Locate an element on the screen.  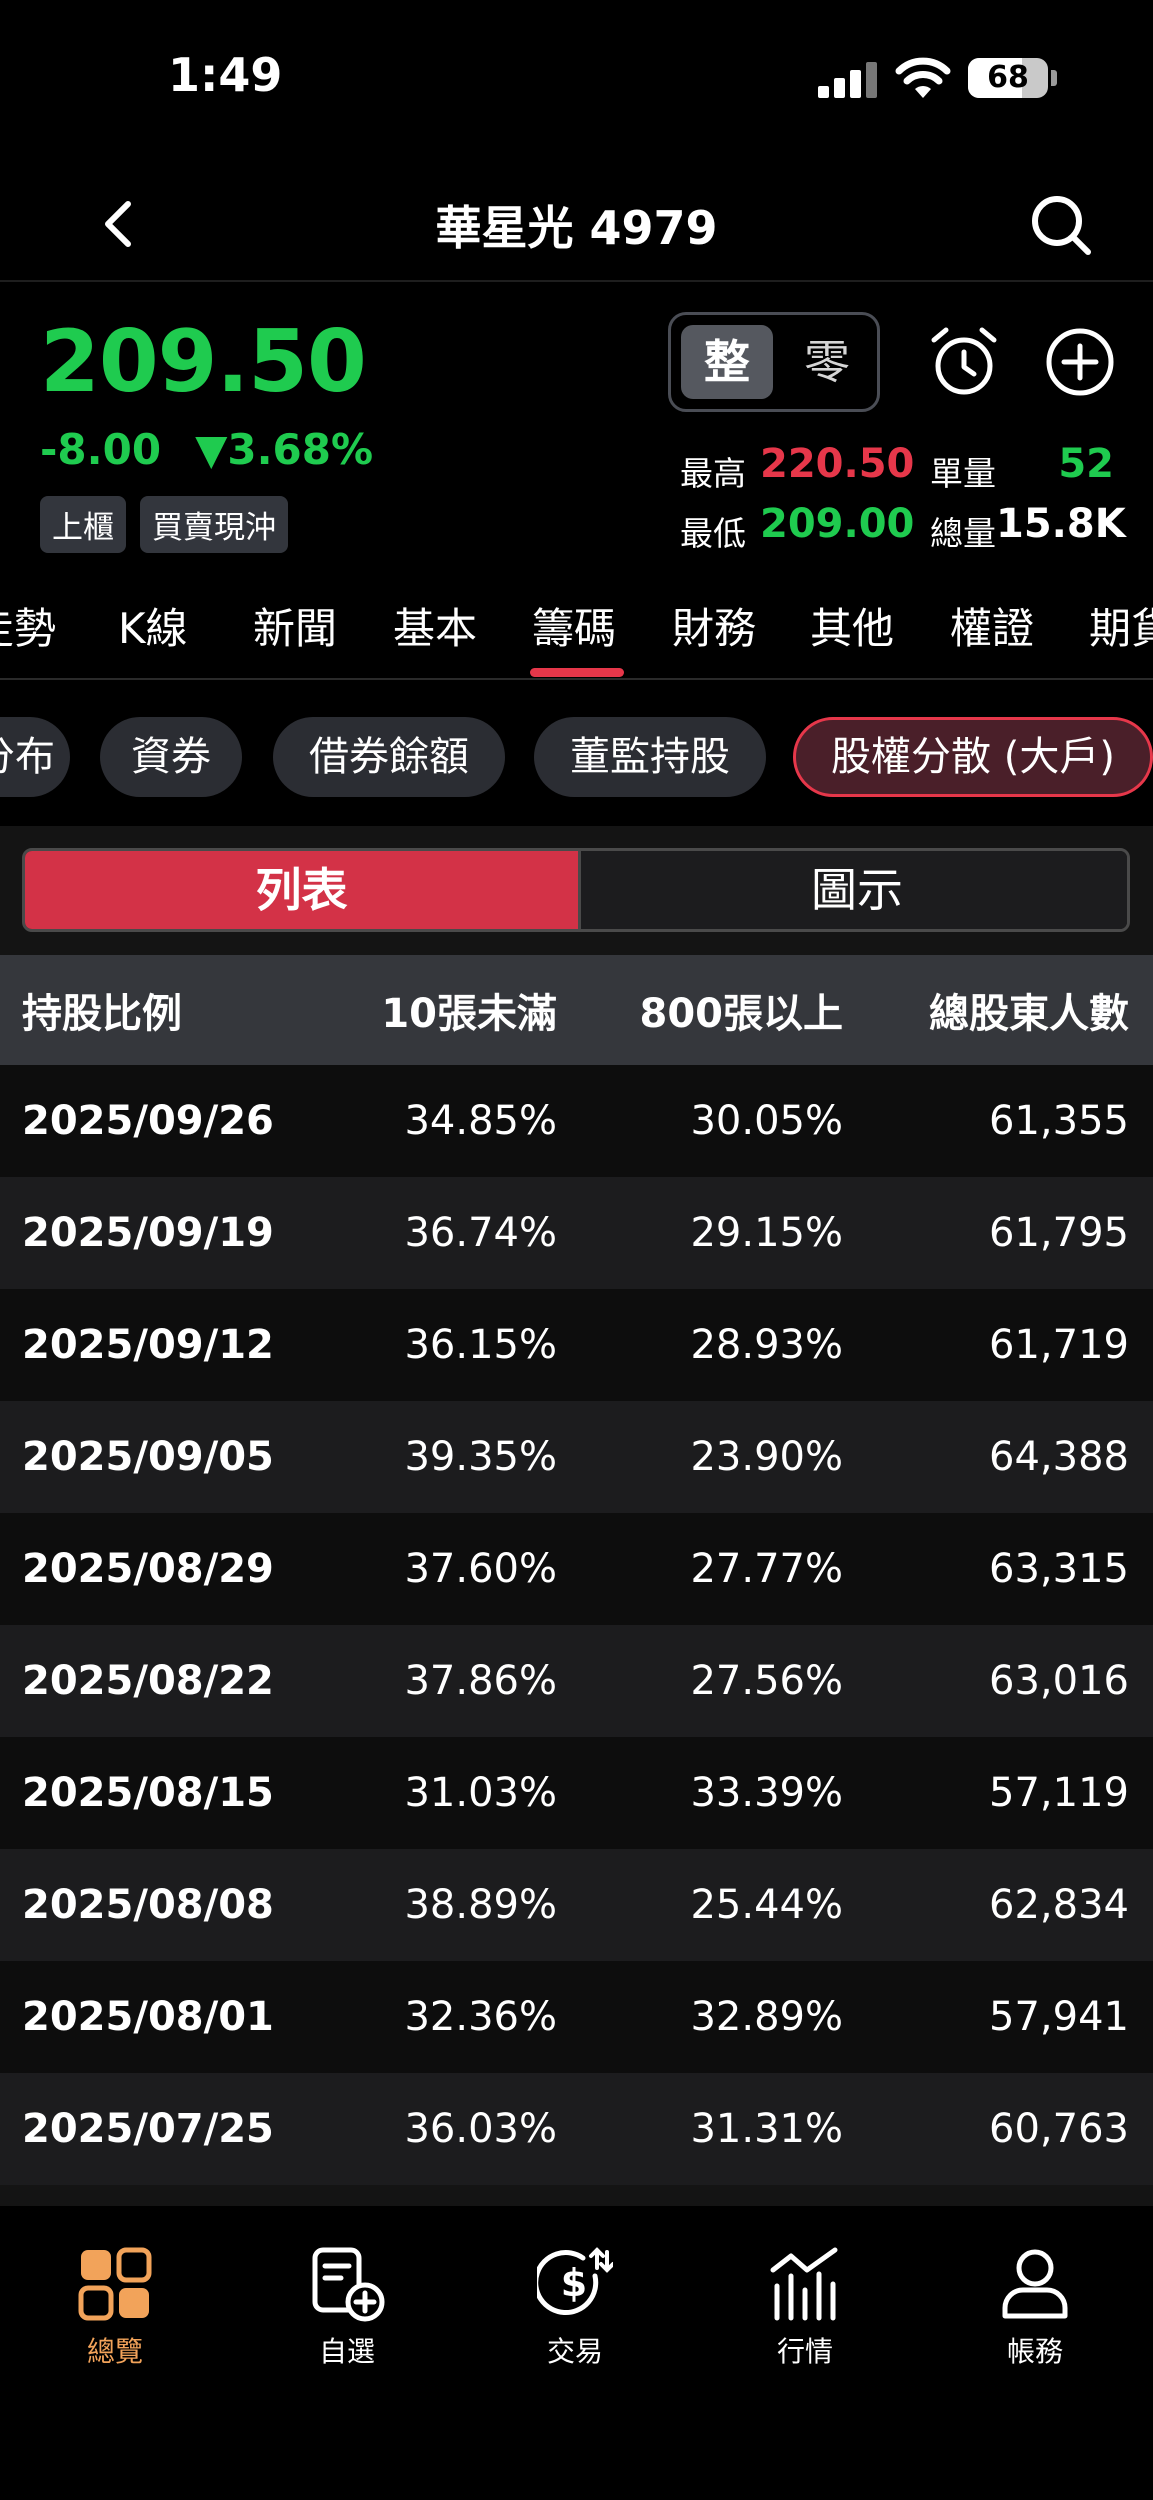
table-row: 2025/07/25 36.03% 31.31% 60,763 is located at coordinates (576, 2129).